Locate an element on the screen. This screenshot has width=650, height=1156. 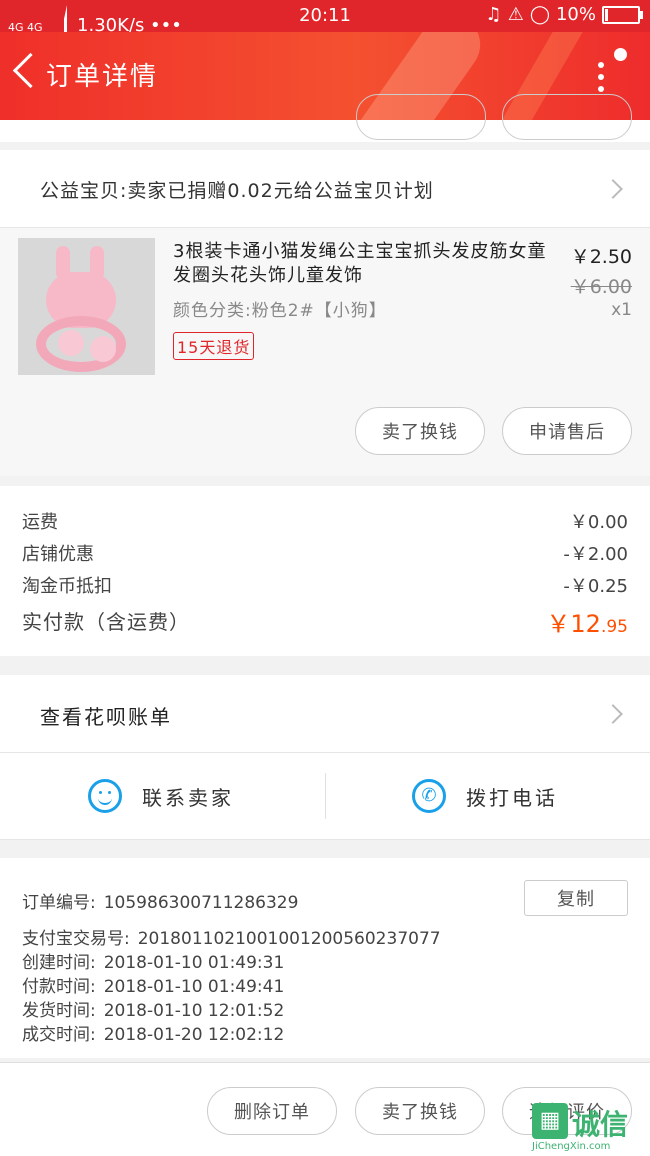
product-quantity: x1 is located at coordinates (621, 310).